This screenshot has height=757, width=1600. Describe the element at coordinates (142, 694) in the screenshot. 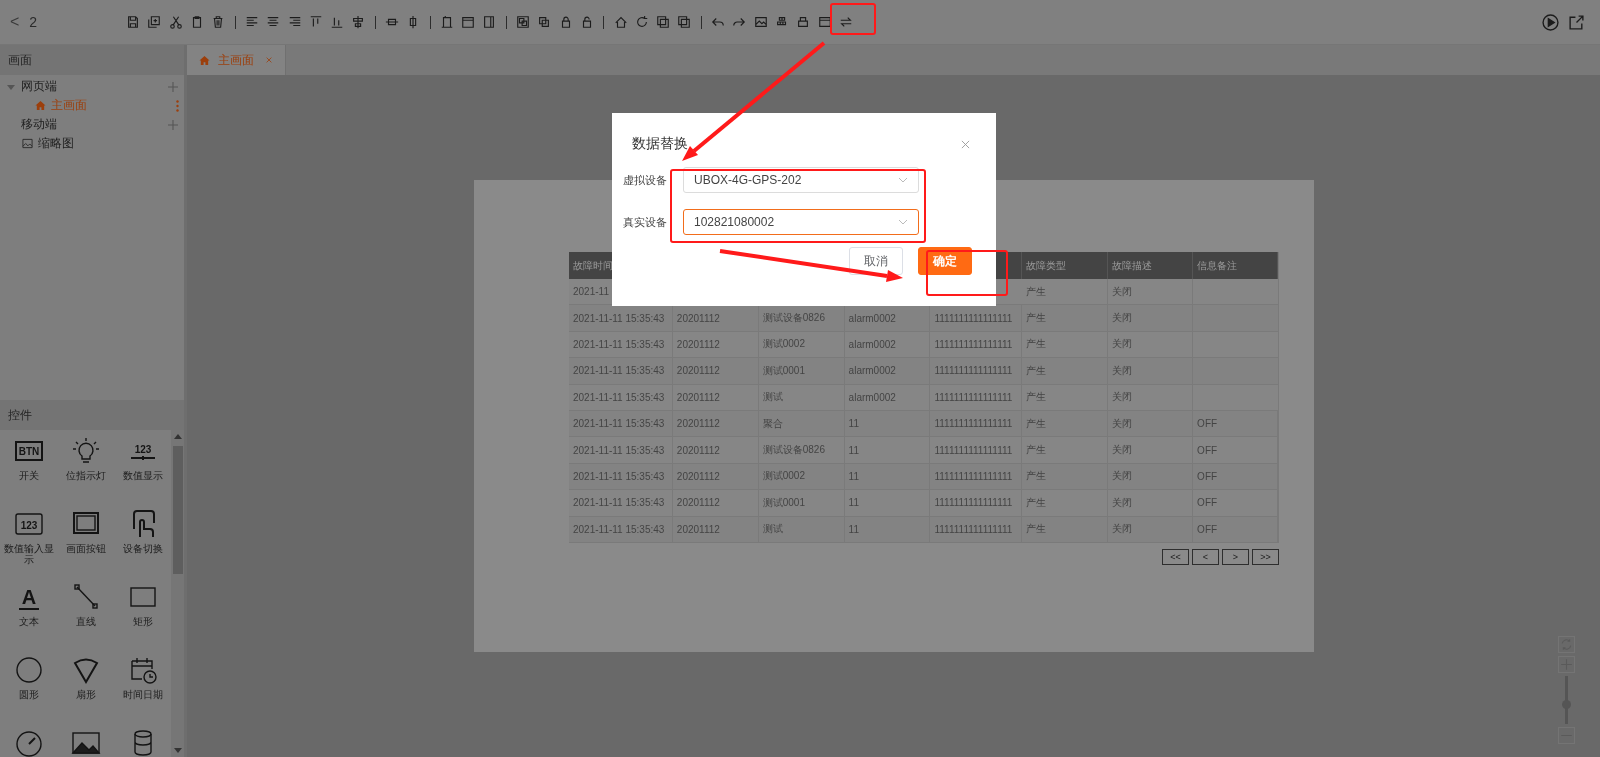

I see `widget-label: 时间日期` at that location.